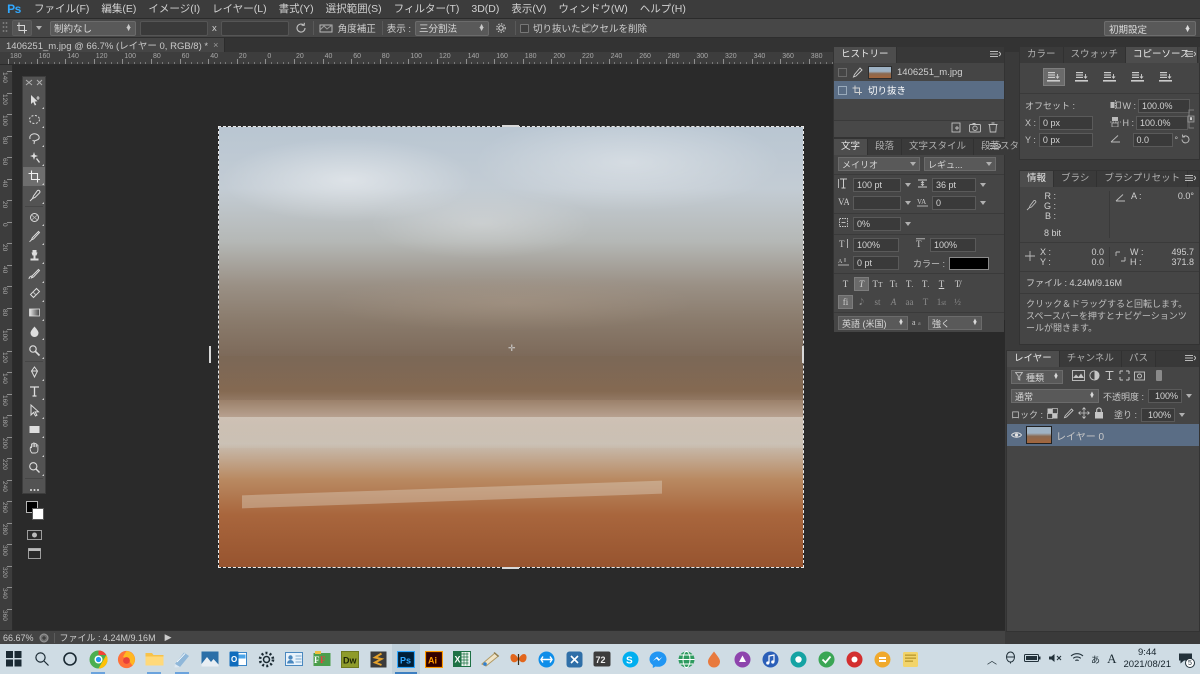  Describe the element at coordinates (528, 9) in the screenshot. I see `menu-item-8: 表示(V)` at that location.